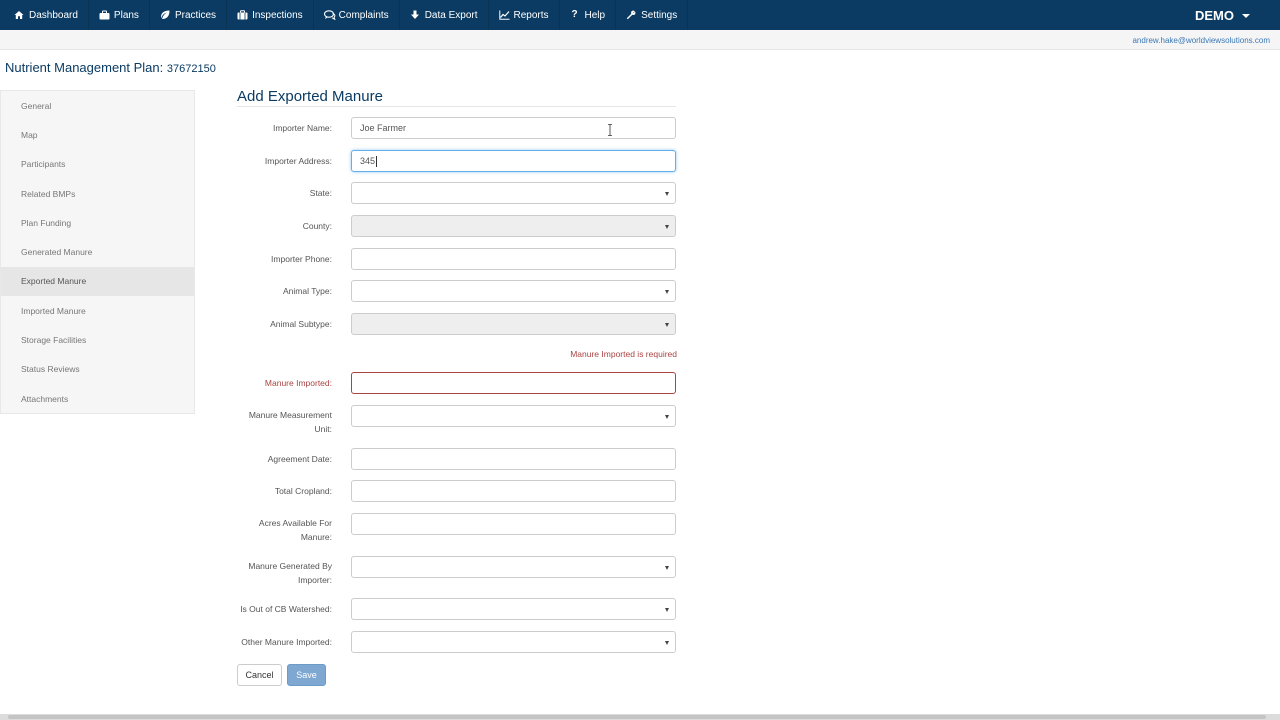  I want to click on nav-settings: Settings, so click(652, 15).